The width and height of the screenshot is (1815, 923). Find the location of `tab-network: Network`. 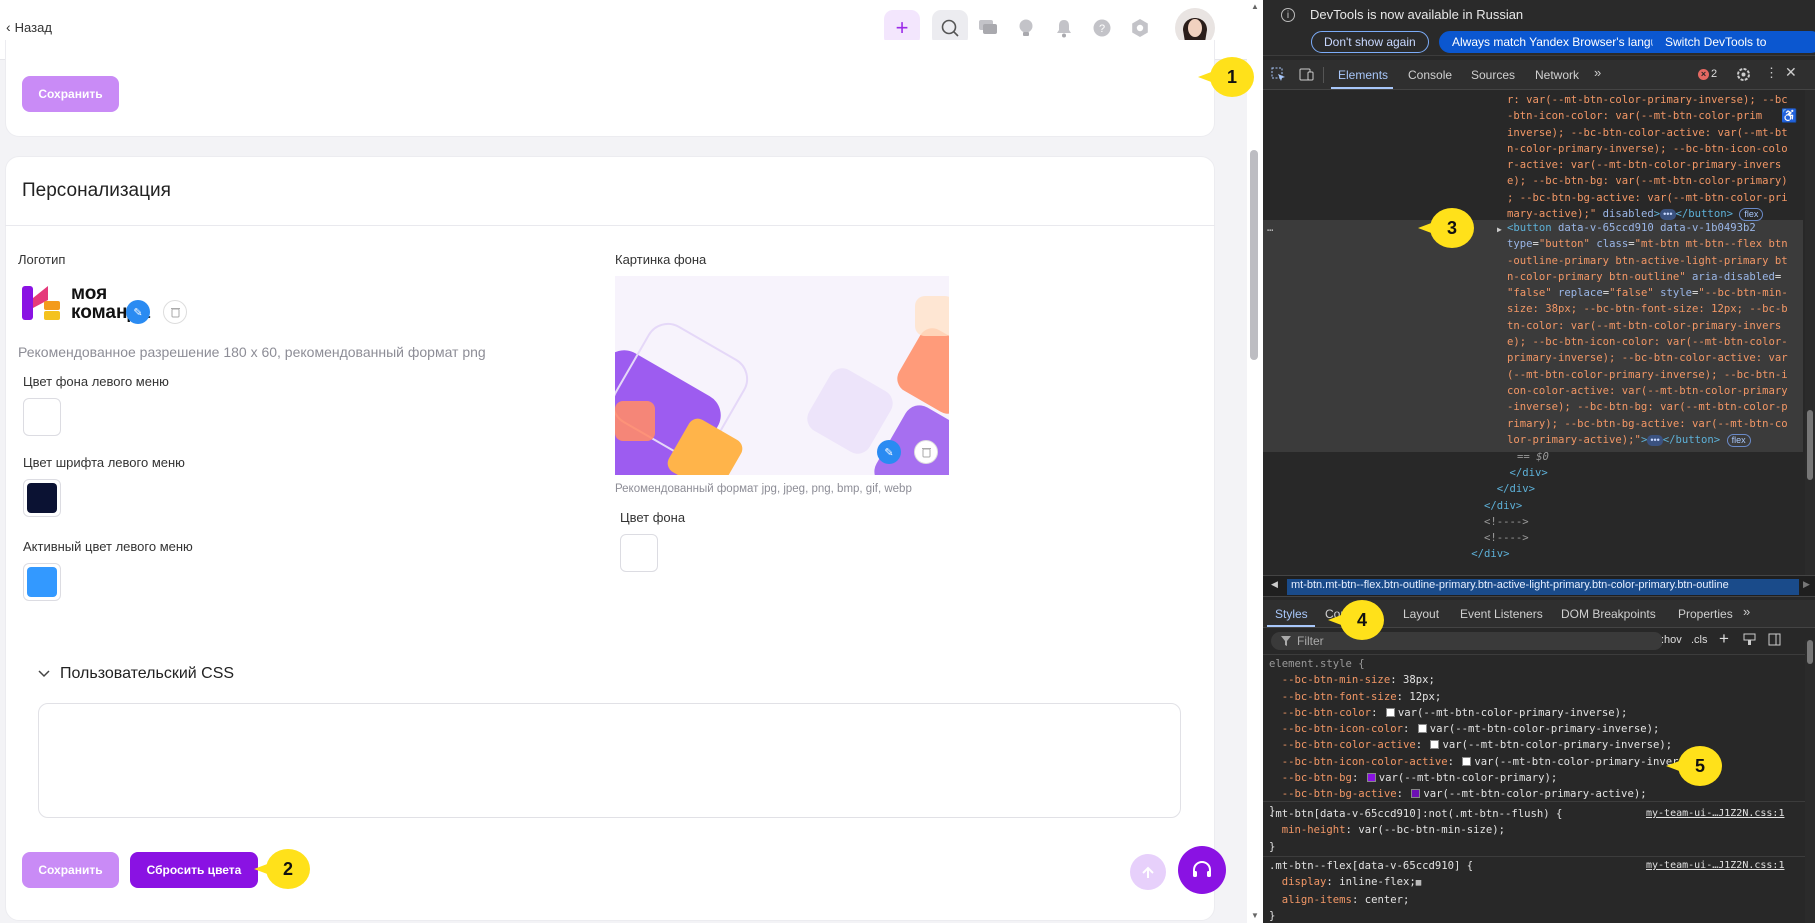

tab-network: Network is located at coordinates (1557, 75).